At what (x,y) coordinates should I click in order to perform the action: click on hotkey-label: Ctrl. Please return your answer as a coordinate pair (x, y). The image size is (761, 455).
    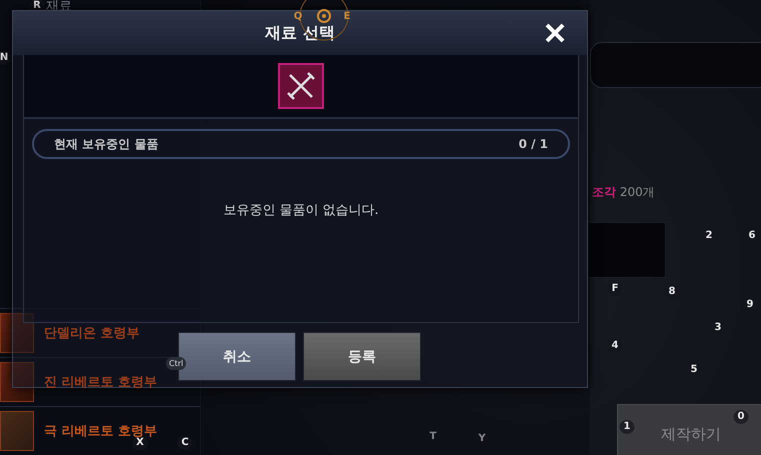
    Looking at the image, I should click on (176, 363).